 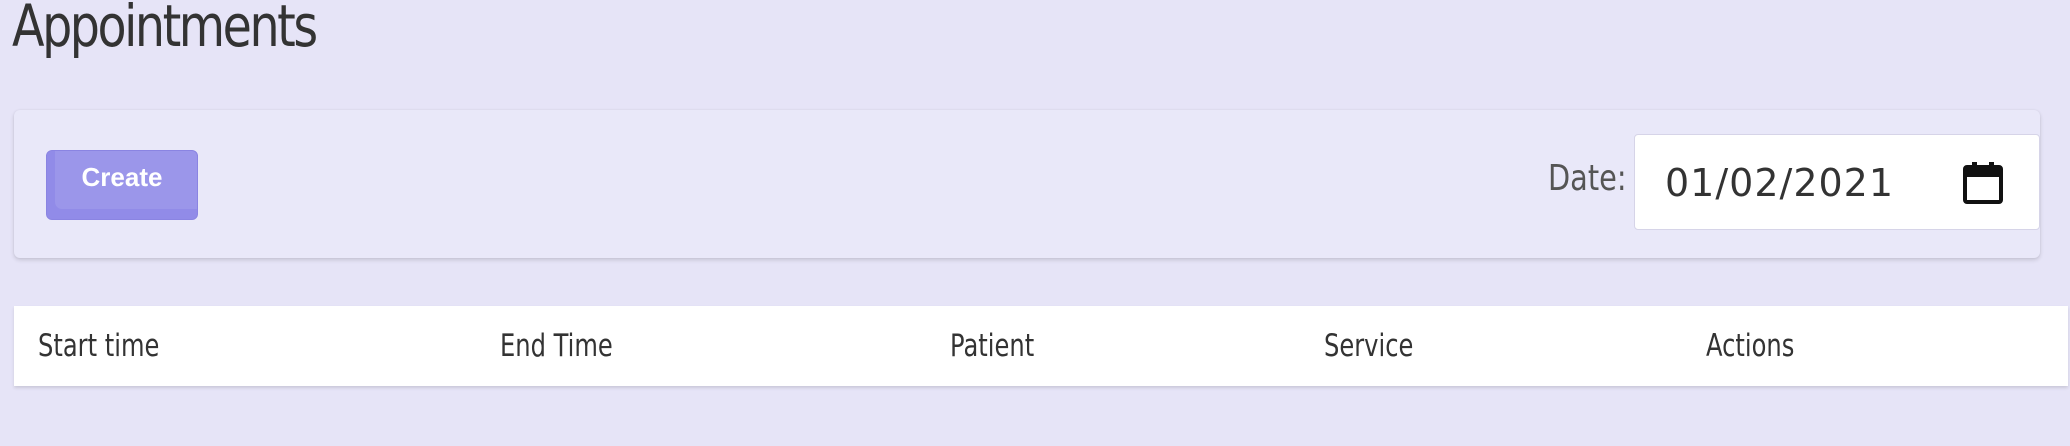 I want to click on column-header-service: Service, so click(x=1369, y=346).